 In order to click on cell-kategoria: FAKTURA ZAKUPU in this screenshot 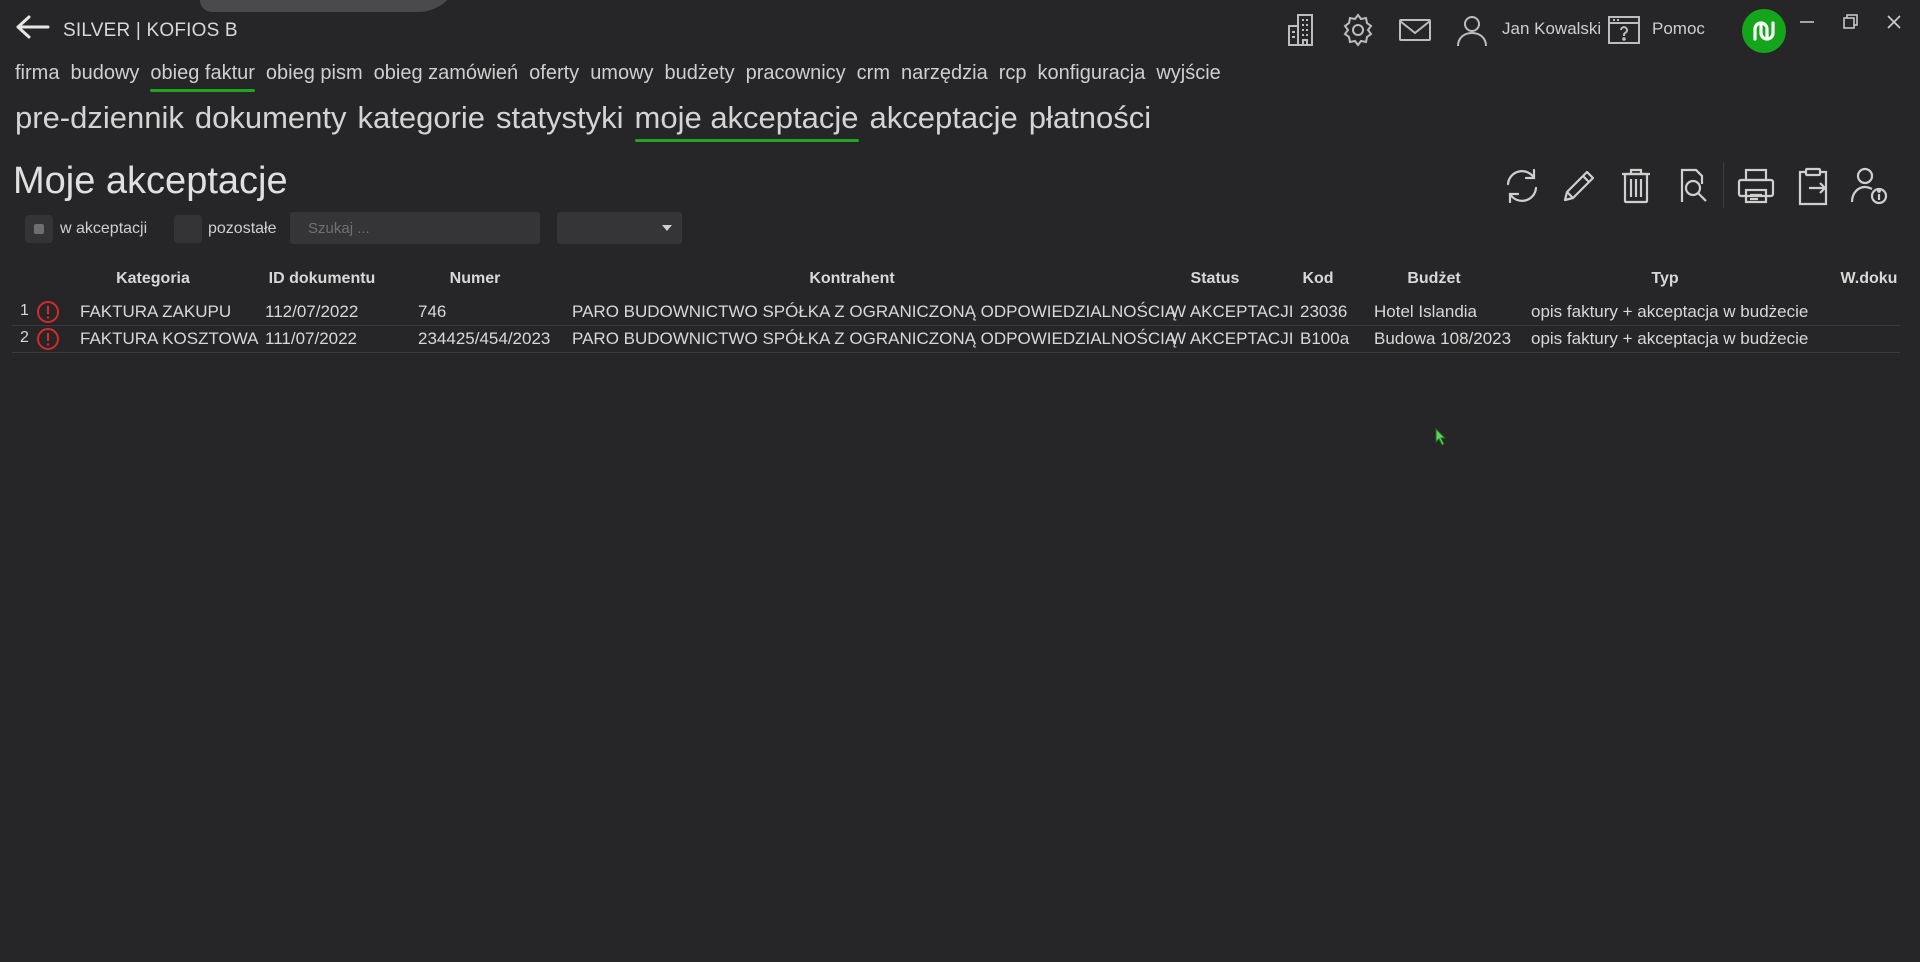, I will do `click(156, 311)`.